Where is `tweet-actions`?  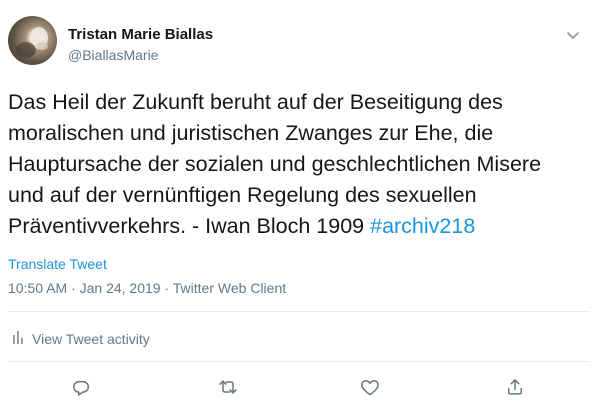 tweet-actions is located at coordinates (298, 387).